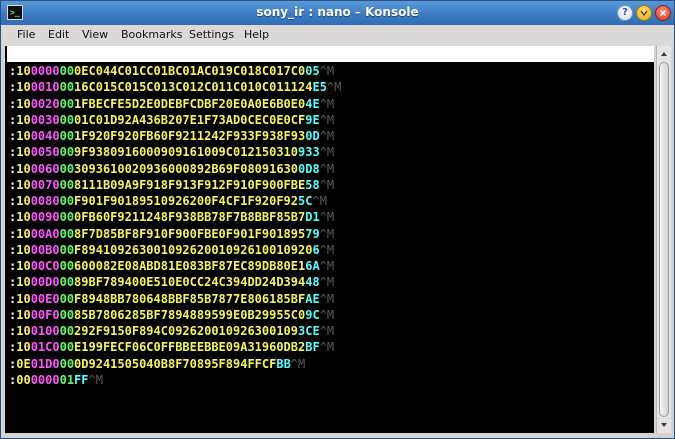  I want to click on scroll-thumb, so click(664, 239).